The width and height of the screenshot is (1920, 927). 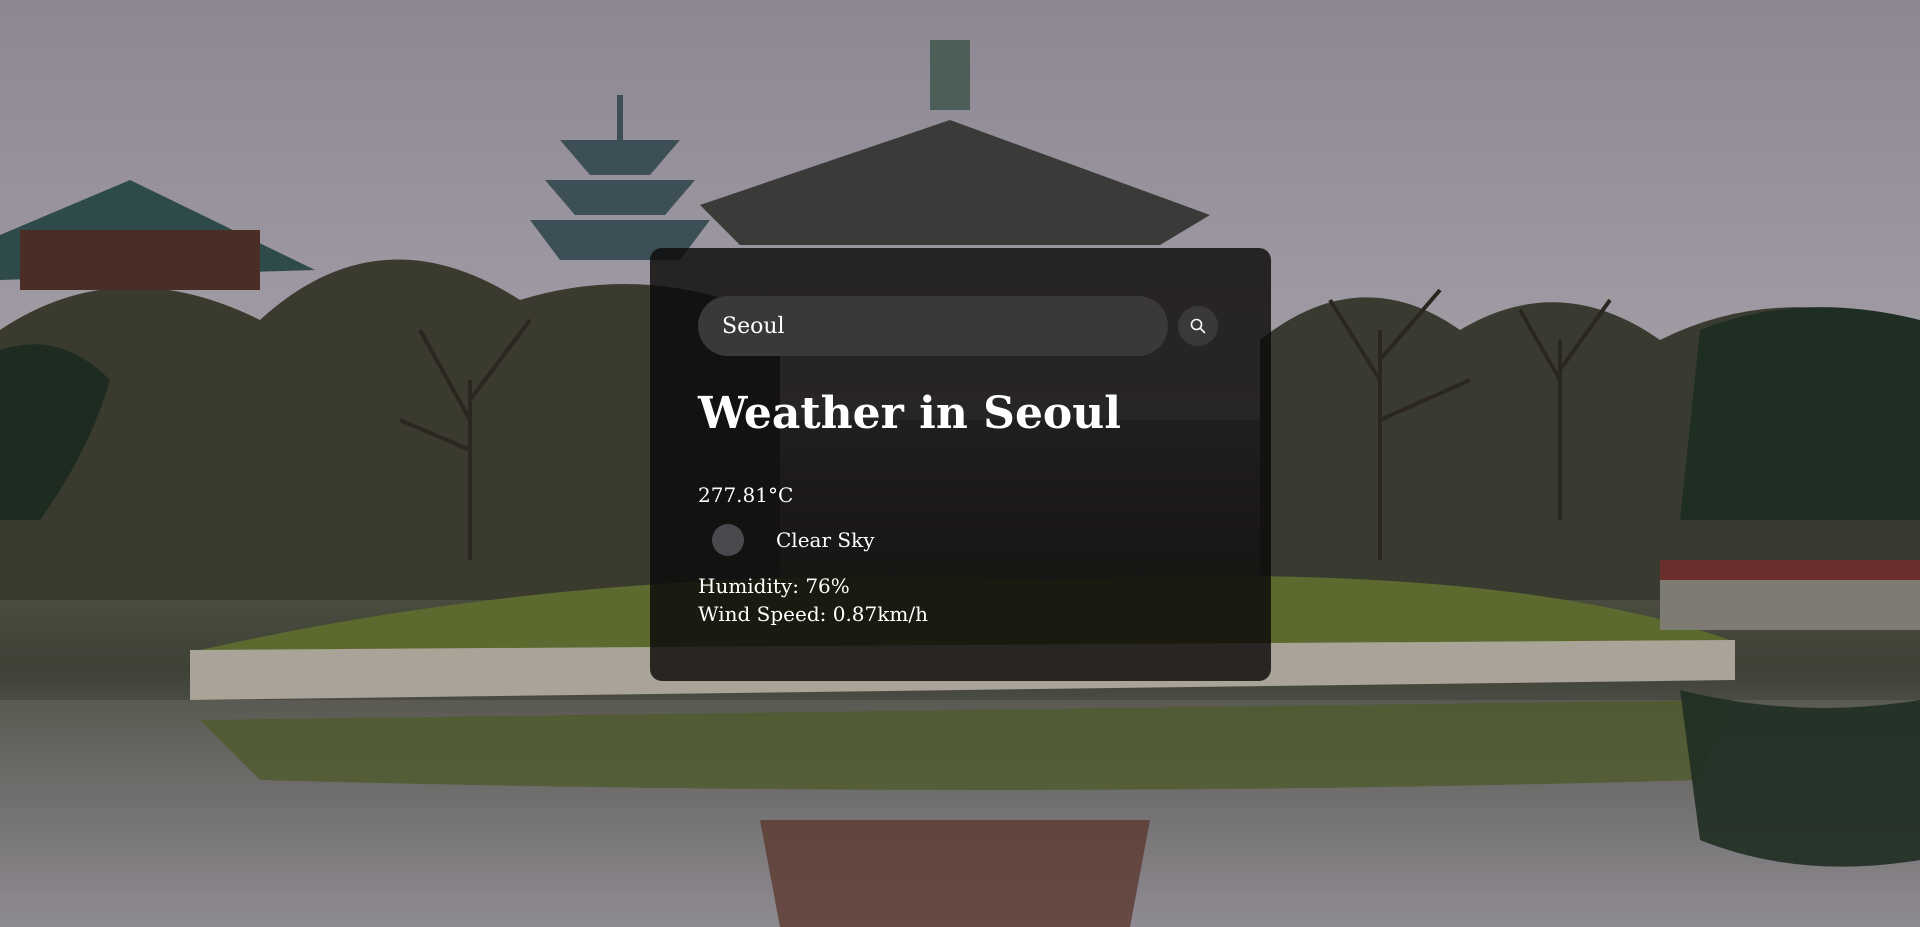 I want to click on weather-description-row: Clear Sky, so click(x=793, y=540).